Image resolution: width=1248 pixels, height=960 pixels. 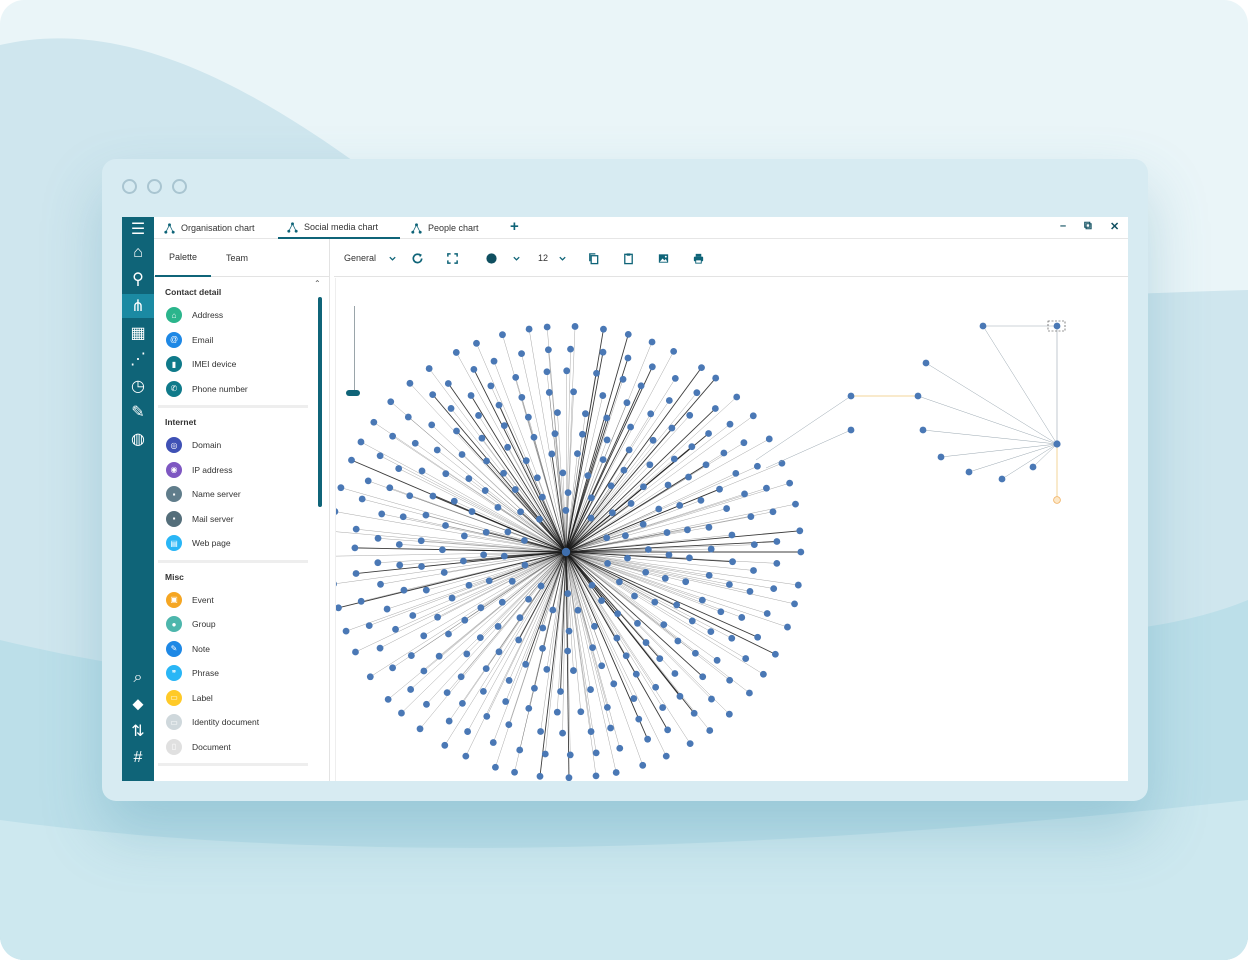 What do you see at coordinates (190, 600) in the screenshot?
I see `palette-item-event: ▣ Event` at bounding box center [190, 600].